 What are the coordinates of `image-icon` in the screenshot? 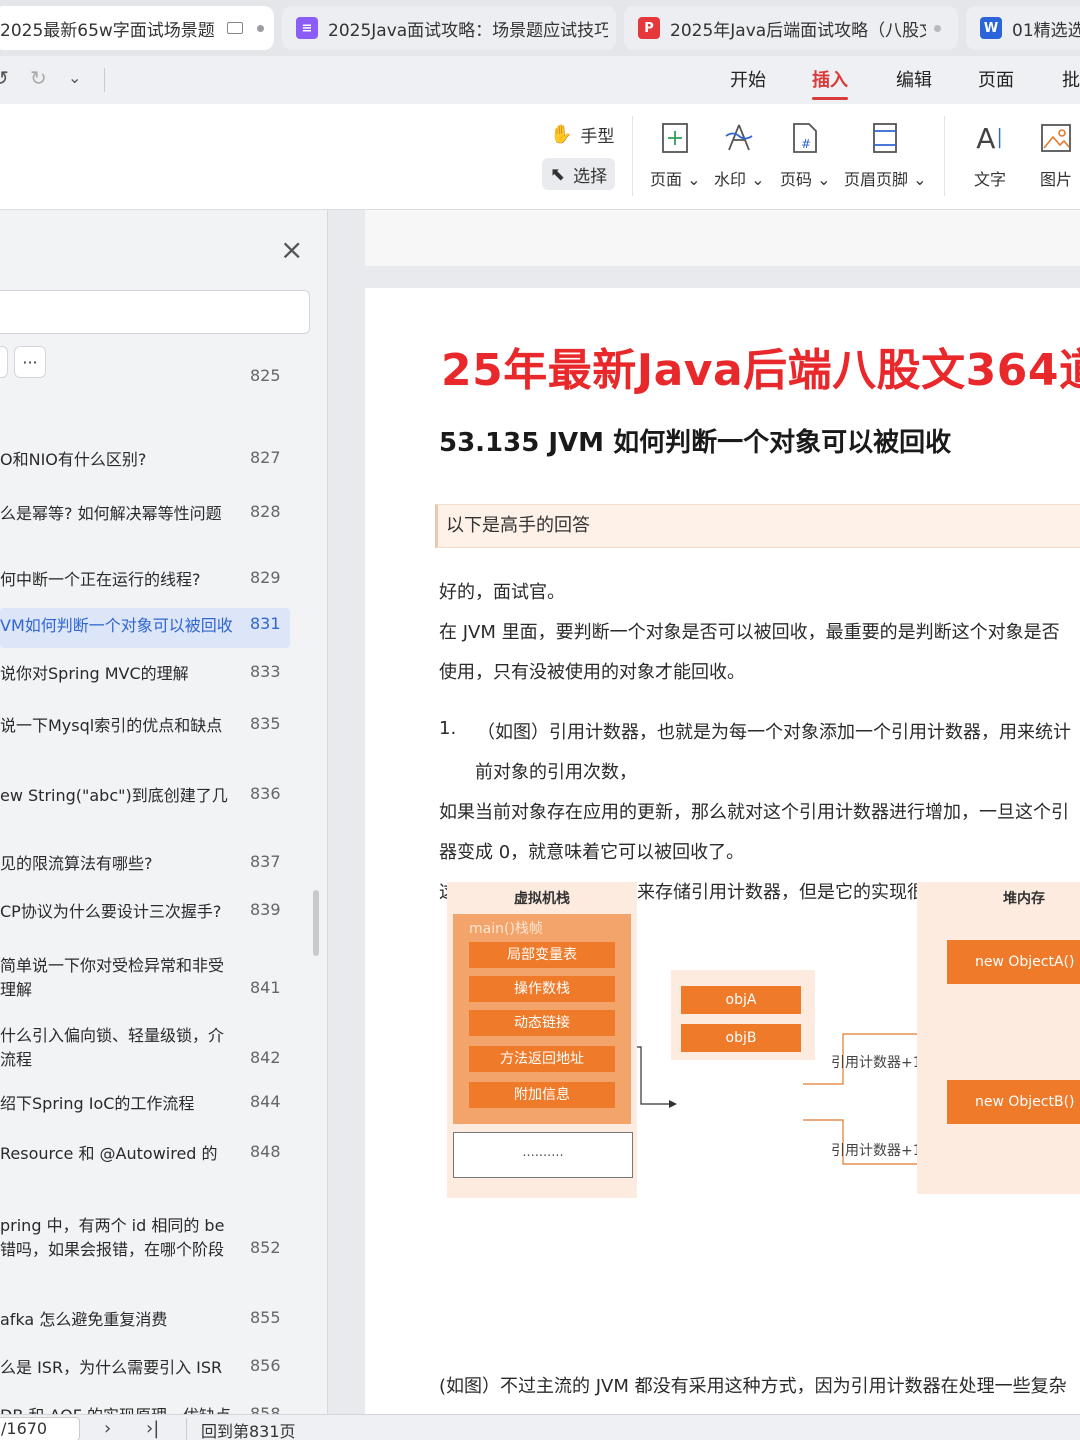 It's located at (1056, 138).